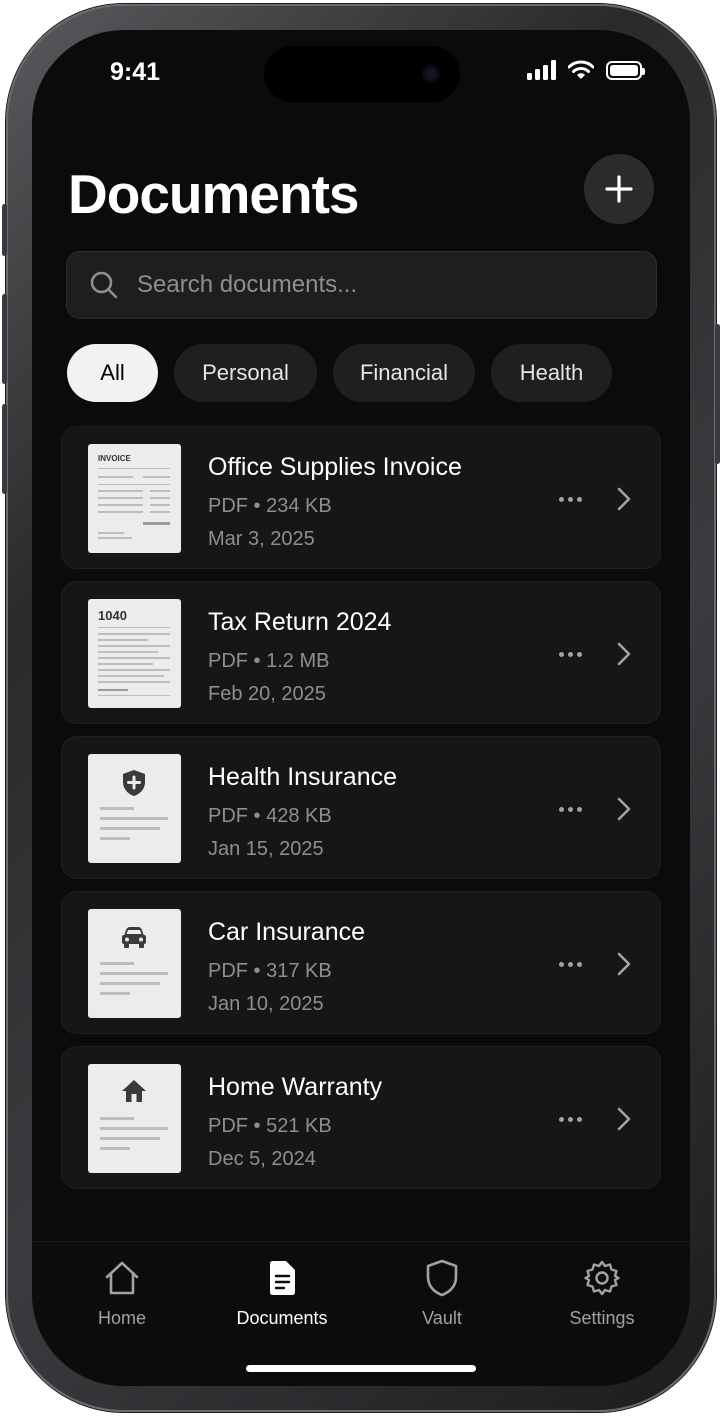  I want to click on status-time: 9:41, so click(135, 72).